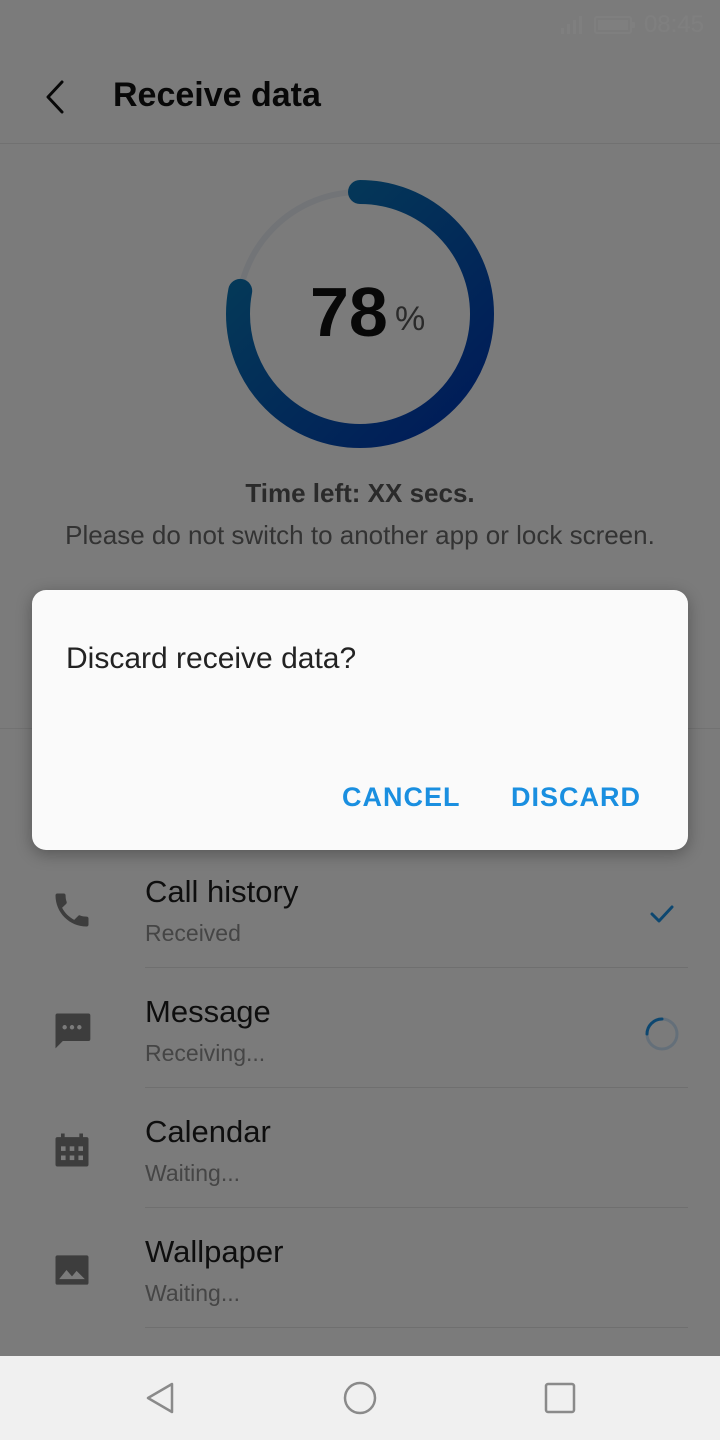  What do you see at coordinates (211, 658) in the screenshot?
I see `dialog-message: Discard receive data?` at bounding box center [211, 658].